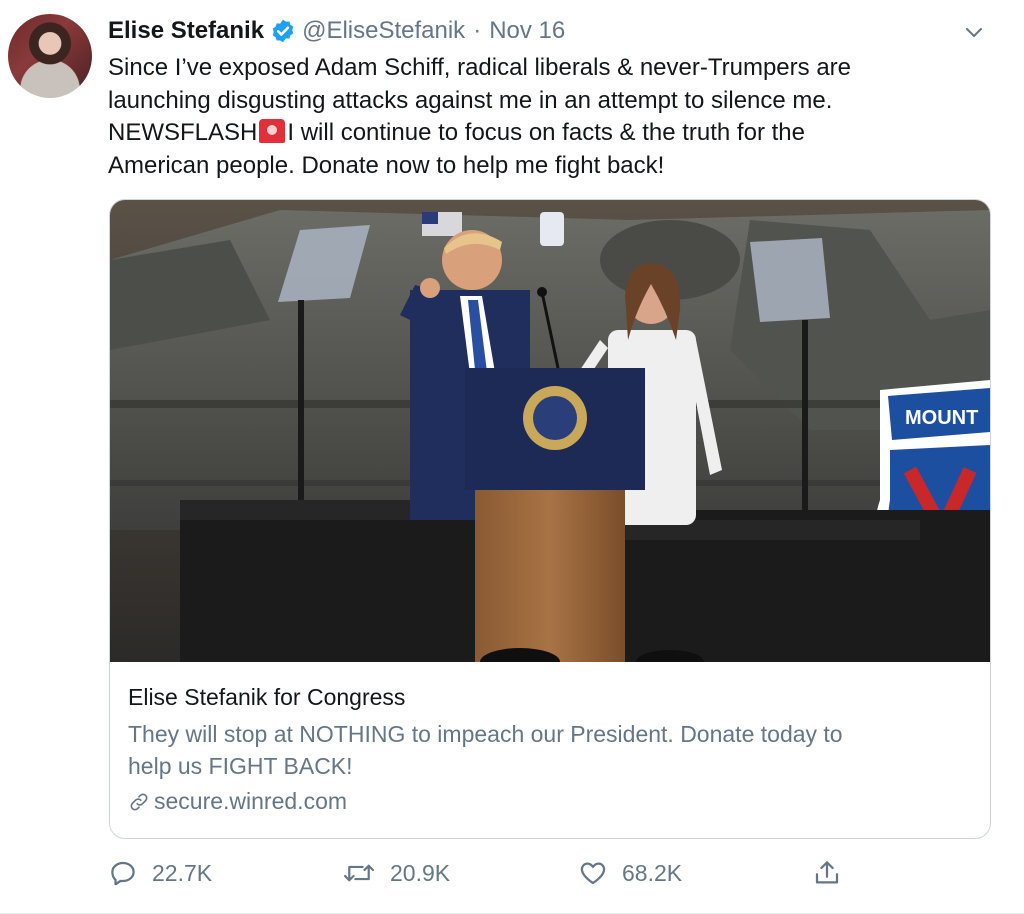  What do you see at coordinates (974, 32) in the screenshot?
I see `chevron-down-icon` at bounding box center [974, 32].